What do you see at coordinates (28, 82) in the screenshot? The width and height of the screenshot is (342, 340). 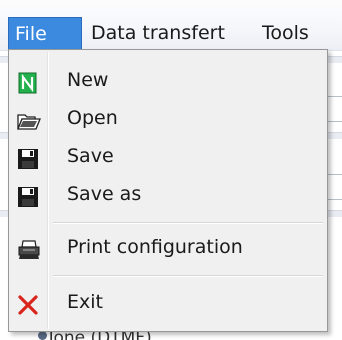 I see `new-document-icon` at bounding box center [28, 82].